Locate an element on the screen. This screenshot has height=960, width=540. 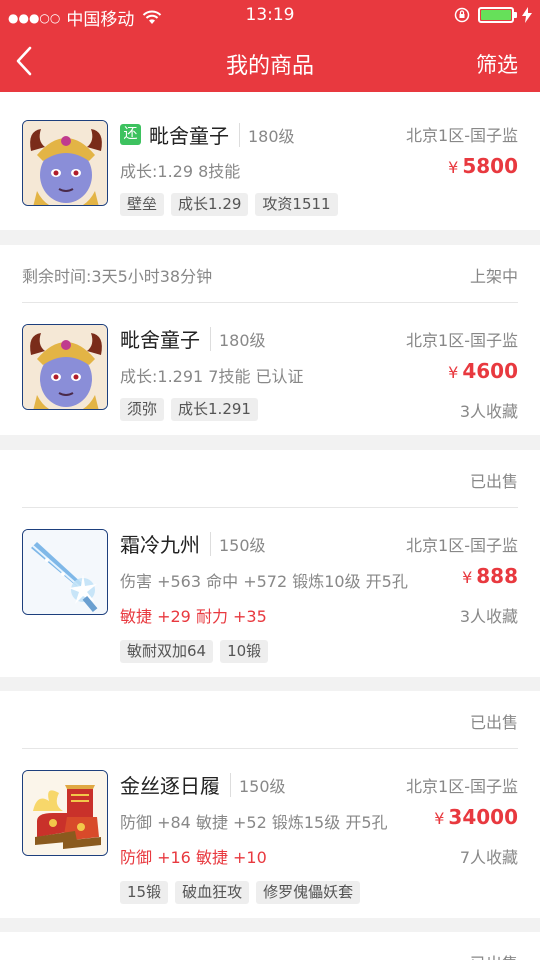
product-card: 已出售 is located at coordinates (270, 946).